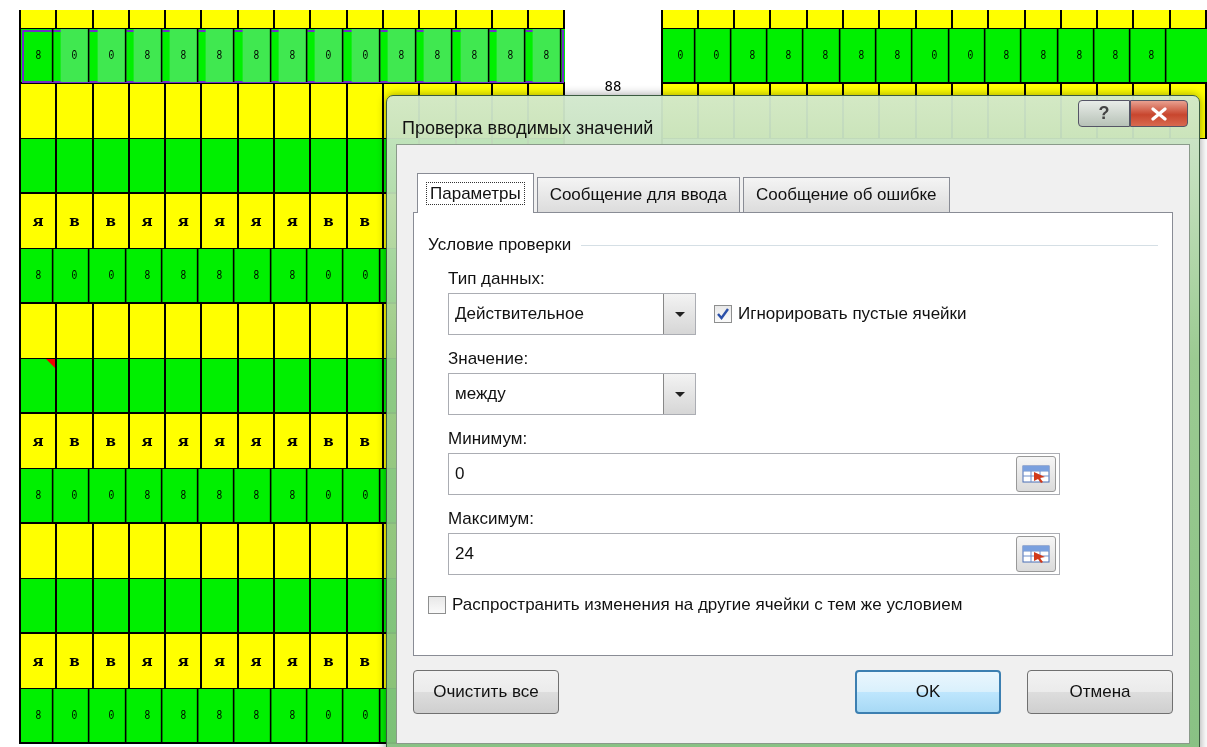  I want to click on window-title: Проверка вводимых значений, so click(528, 128).